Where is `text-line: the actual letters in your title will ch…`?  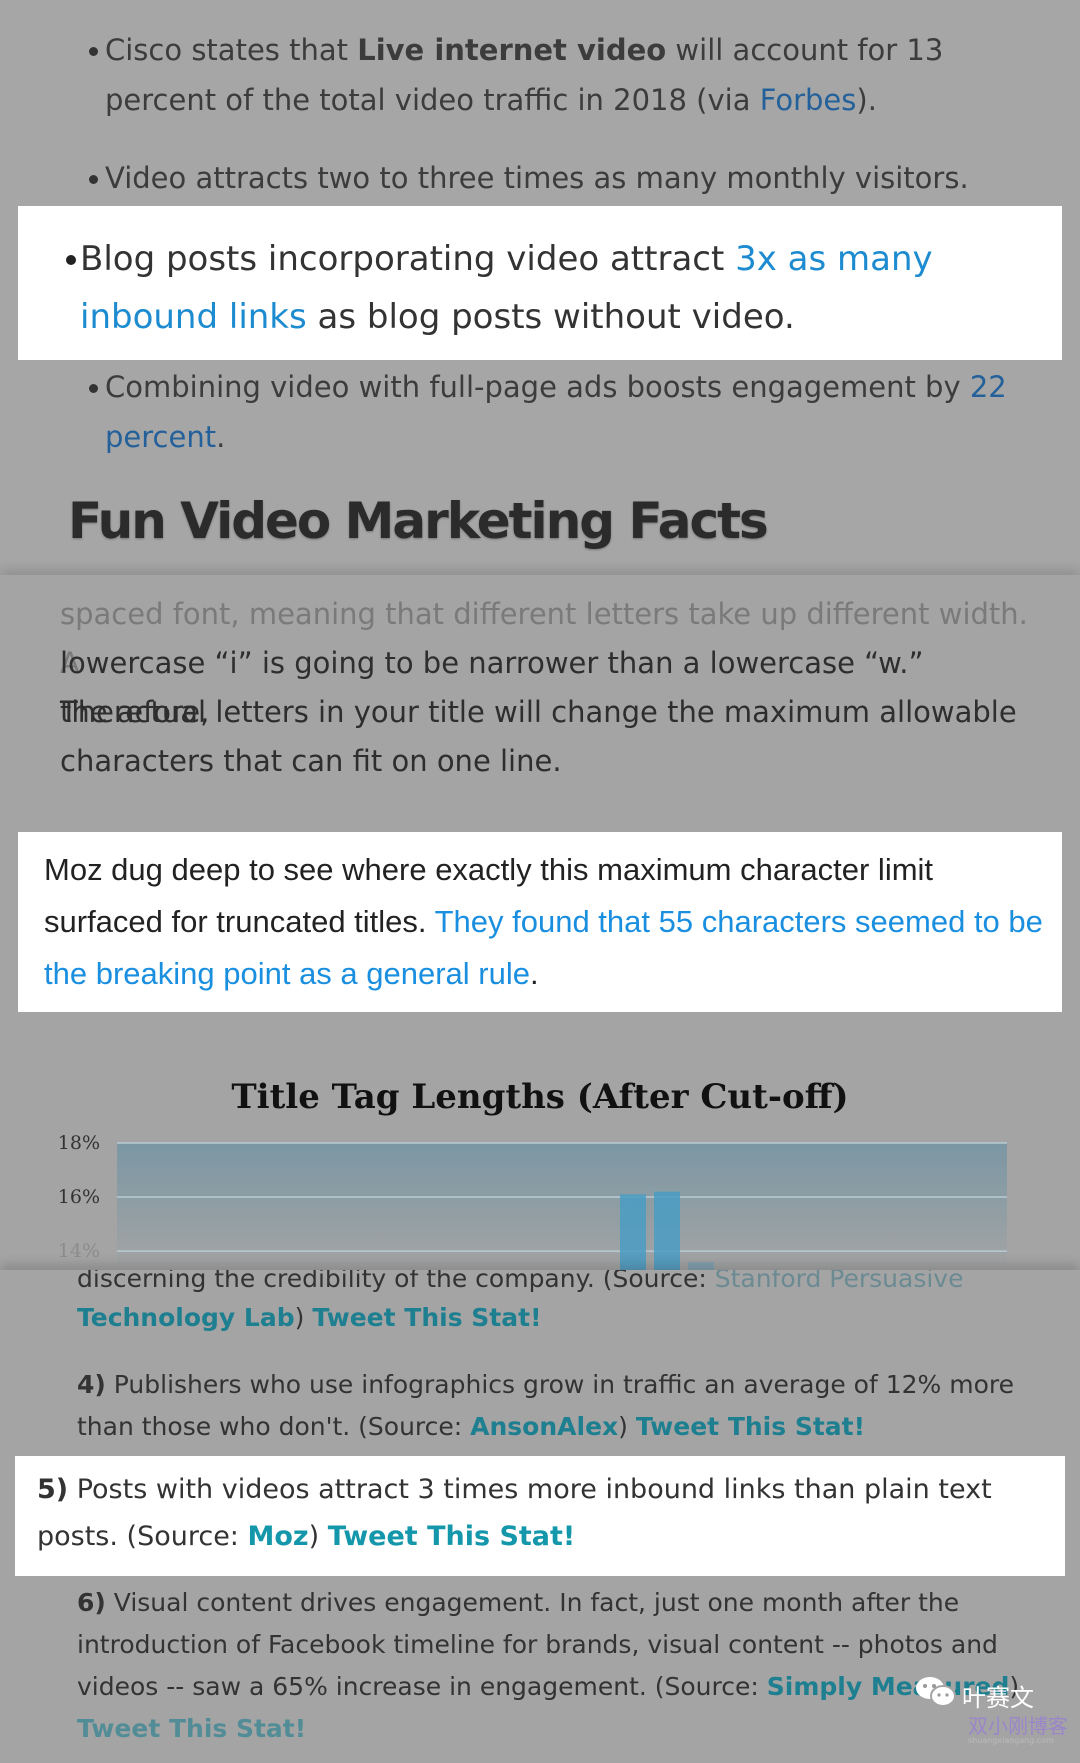 text-line: the actual letters in your title will ch… is located at coordinates (538, 712).